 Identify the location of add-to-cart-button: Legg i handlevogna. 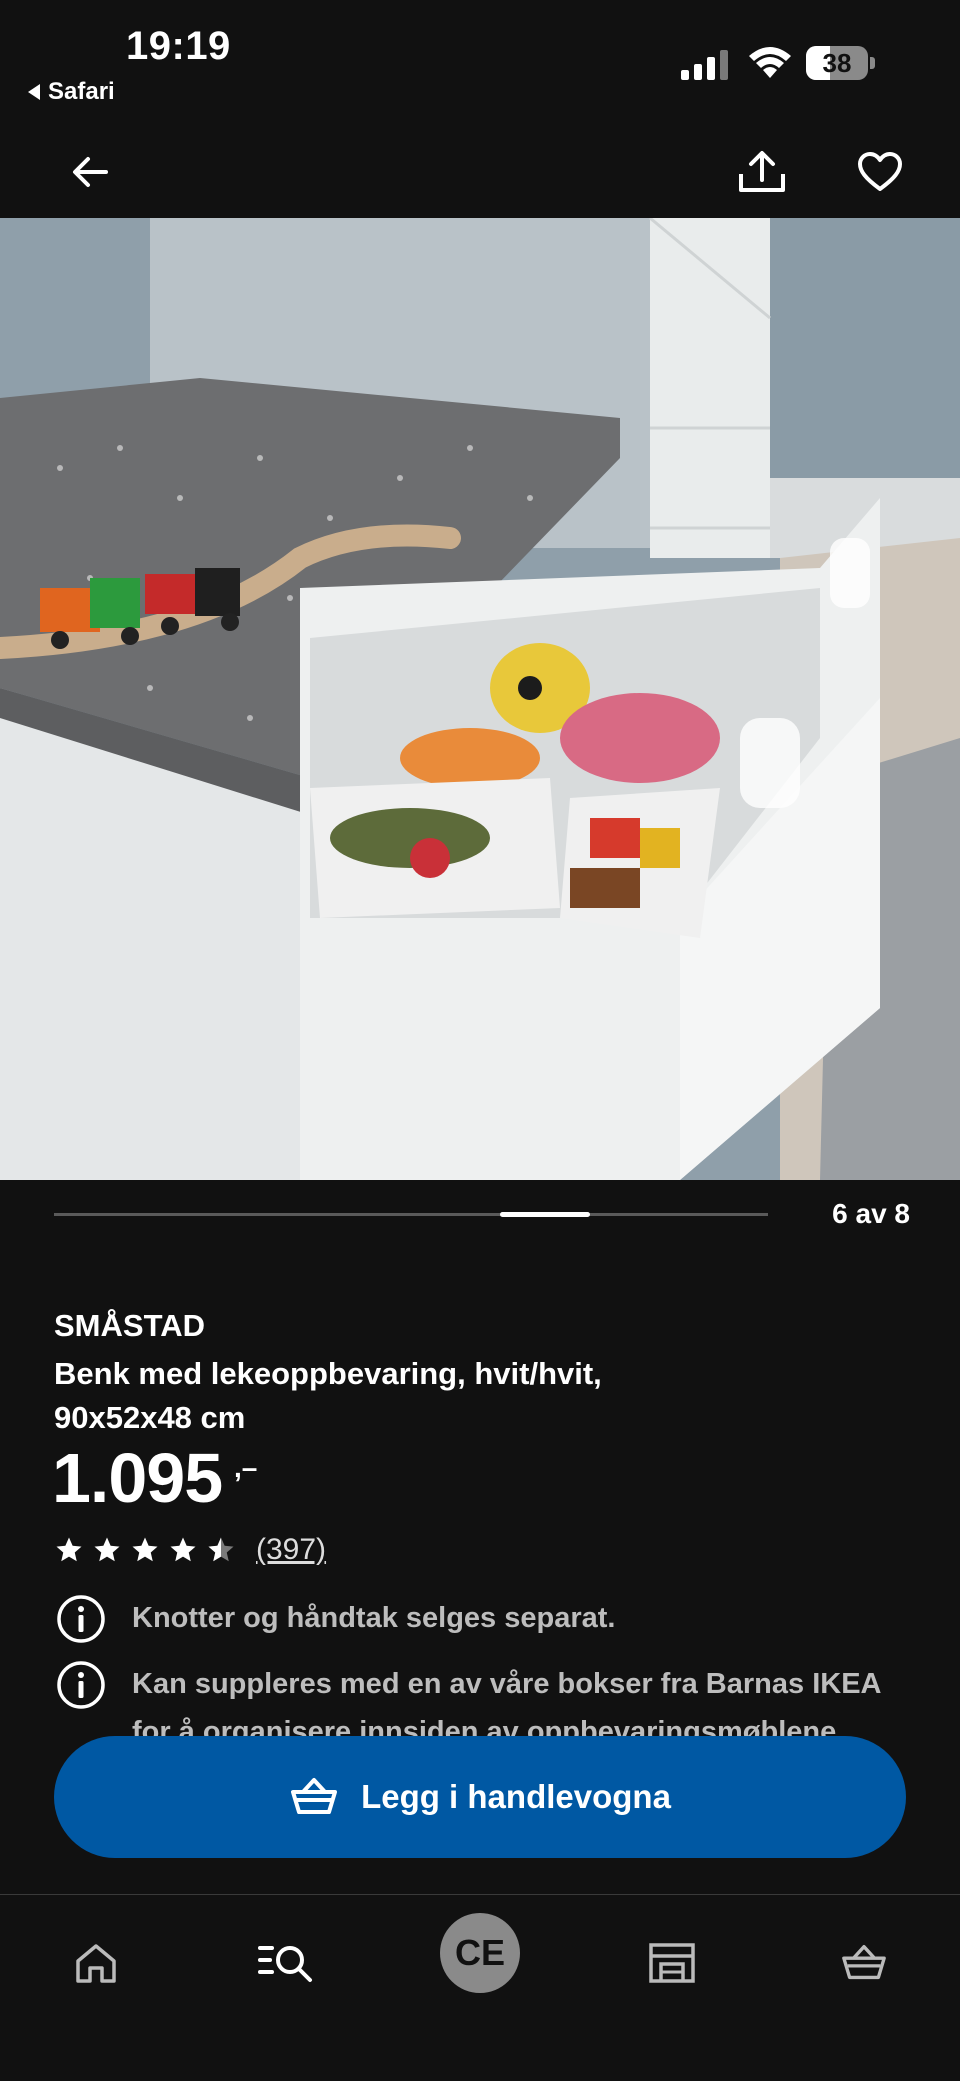
(480, 1797).